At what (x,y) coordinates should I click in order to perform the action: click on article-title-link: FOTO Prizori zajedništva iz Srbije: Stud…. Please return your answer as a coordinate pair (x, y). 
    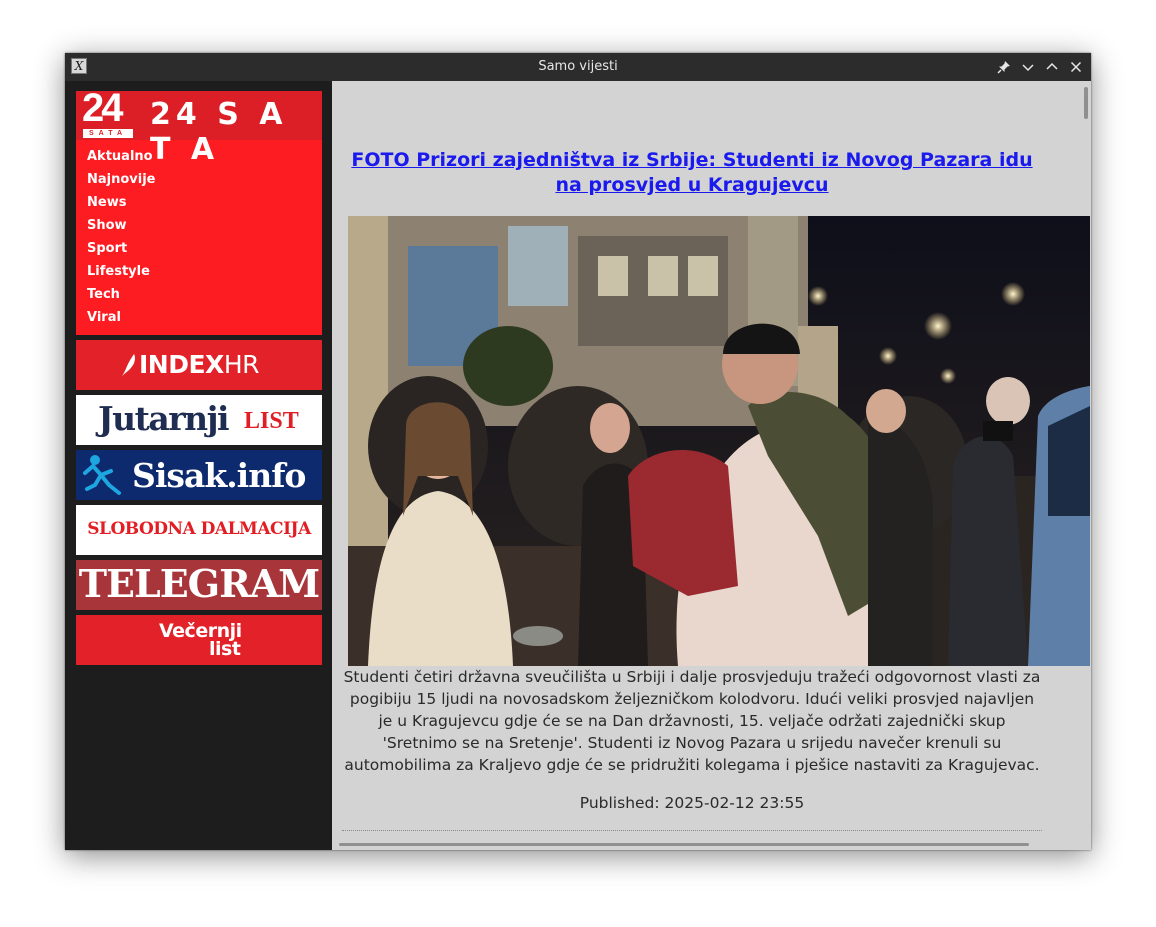
    Looking at the image, I should click on (692, 173).